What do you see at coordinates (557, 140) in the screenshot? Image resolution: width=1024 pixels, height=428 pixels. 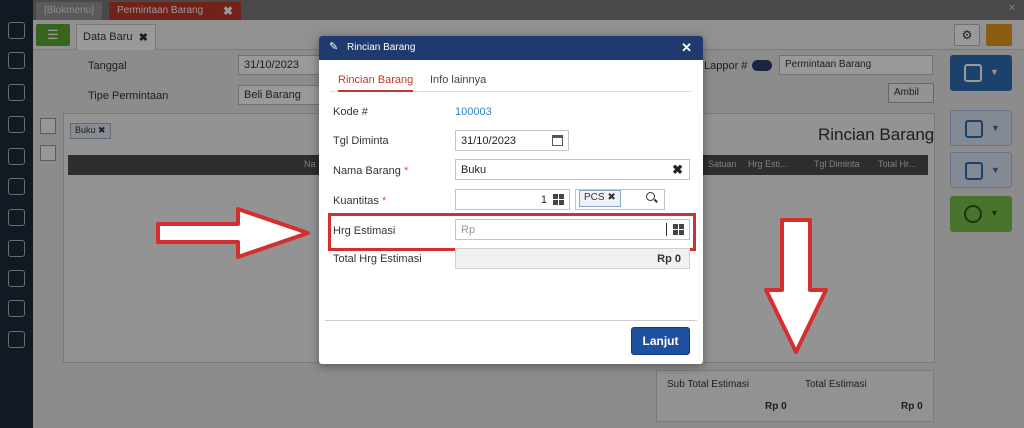 I see `calendar-icon` at bounding box center [557, 140].